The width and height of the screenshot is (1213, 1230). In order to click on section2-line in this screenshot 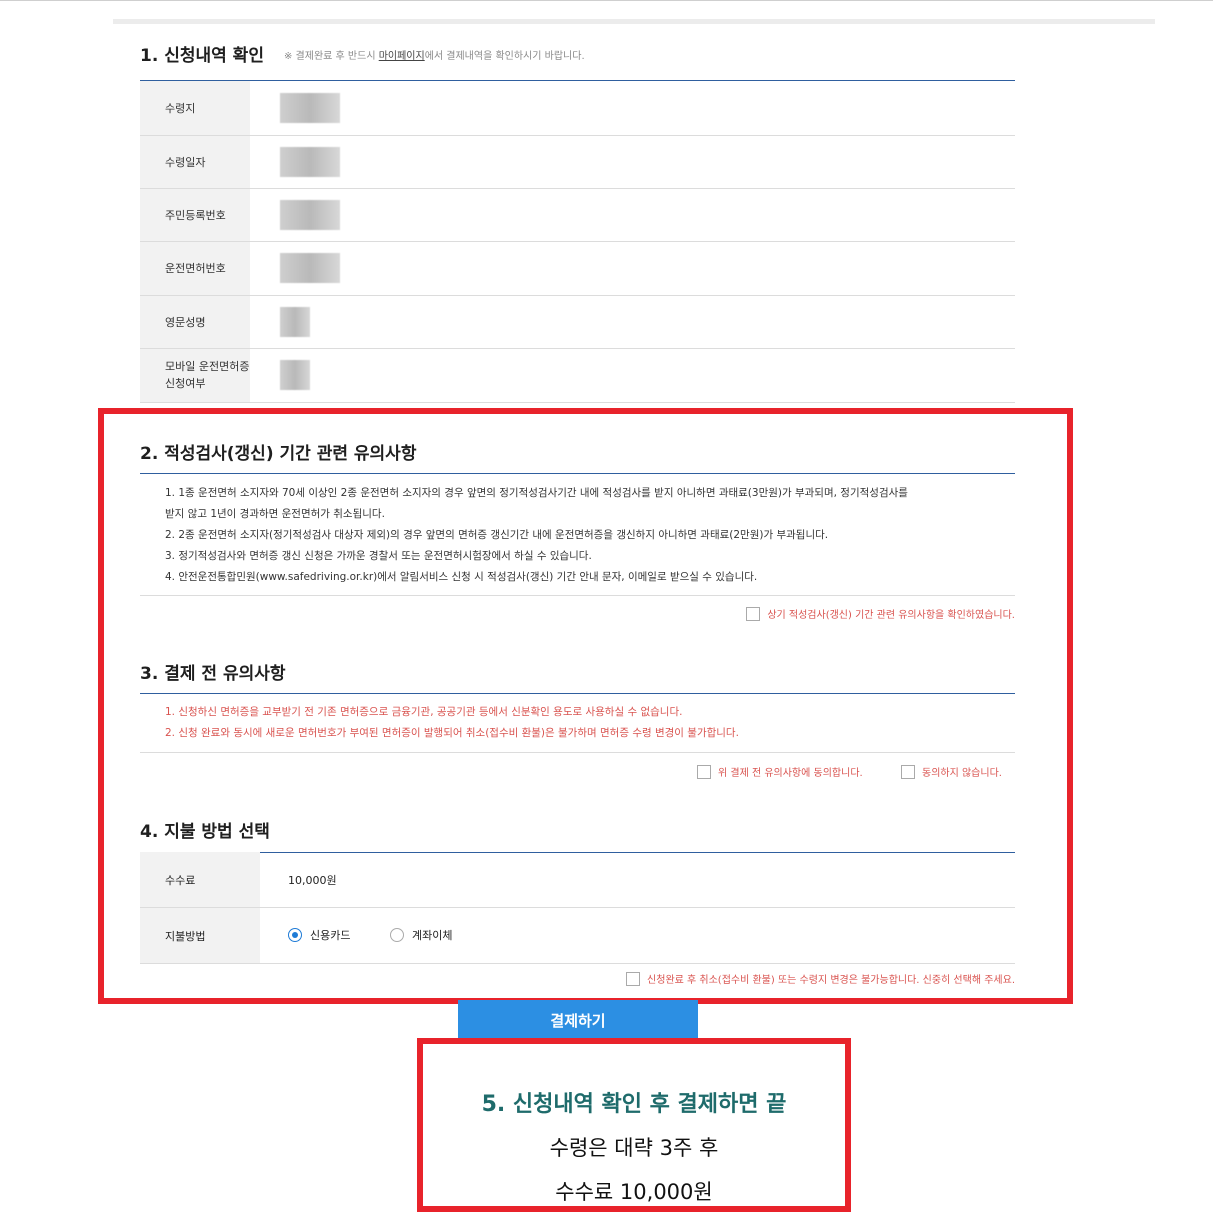, I will do `click(577, 473)`.